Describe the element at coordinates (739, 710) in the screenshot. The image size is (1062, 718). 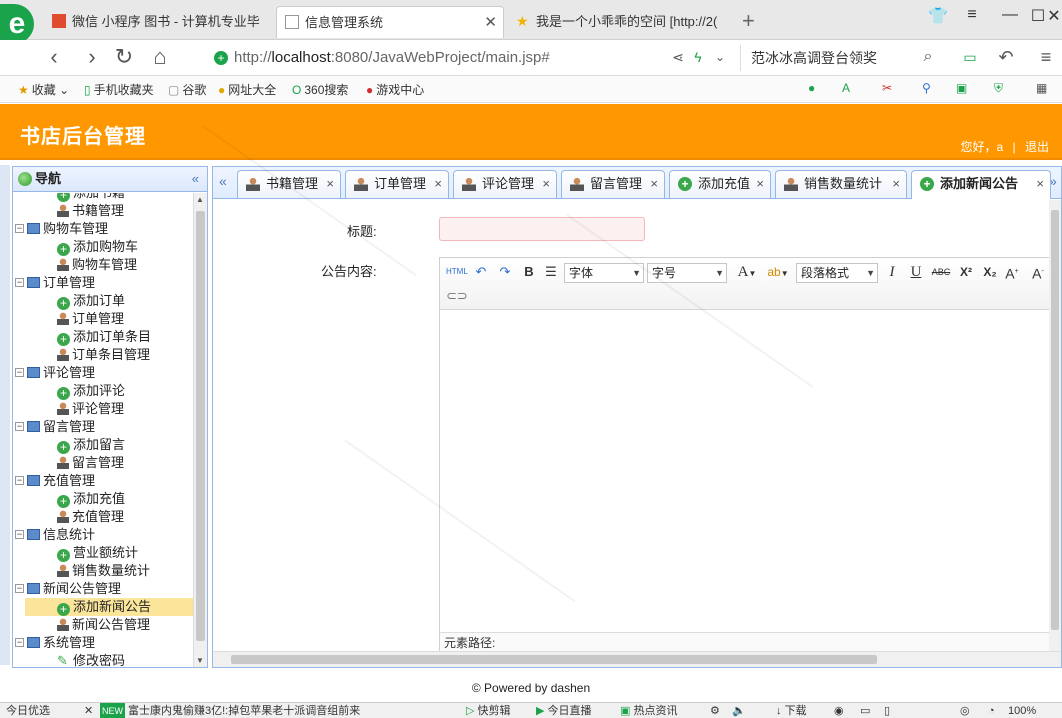
I see `speaker-icon: 🔈` at that location.